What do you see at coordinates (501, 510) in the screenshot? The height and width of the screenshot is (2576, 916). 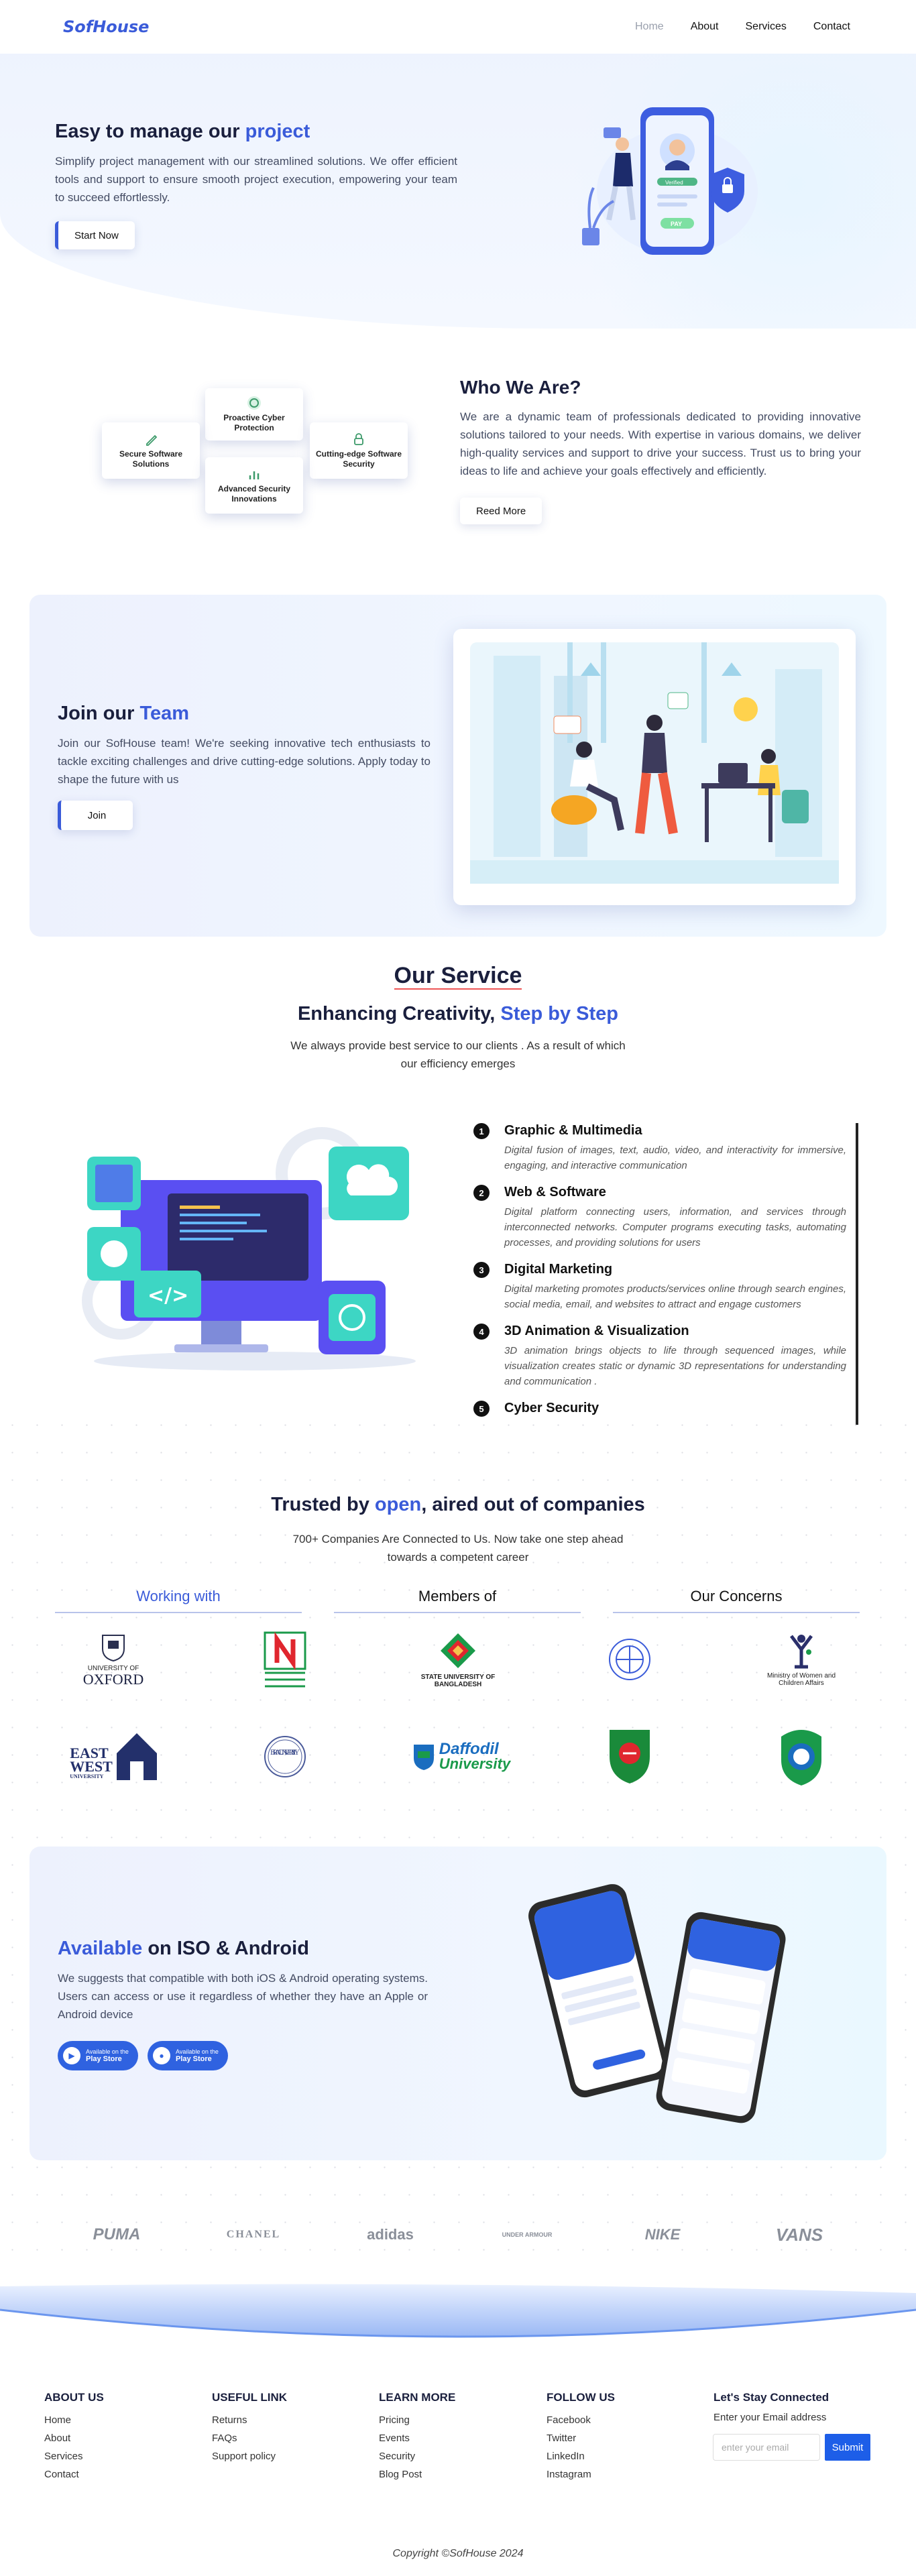 I see `read-more-button: Reed More` at bounding box center [501, 510].